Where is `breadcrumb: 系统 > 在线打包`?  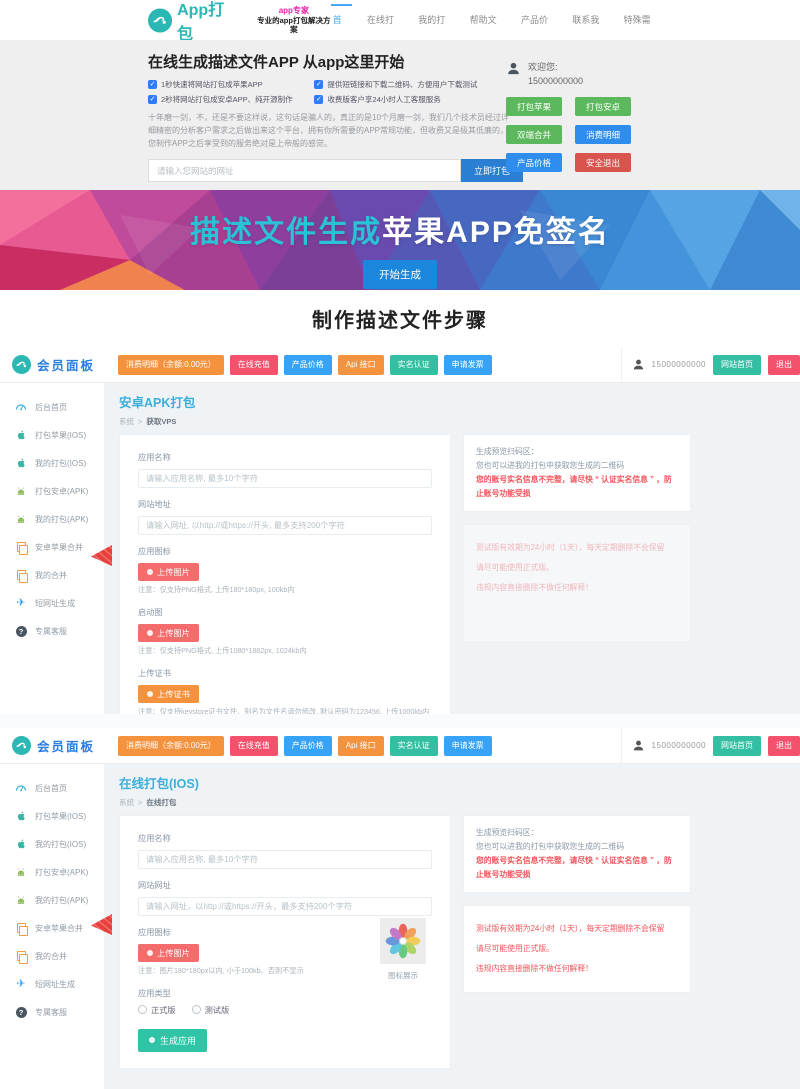 breadcrumb: 系统 > 在线打包 is located at coordinates (452, 802).